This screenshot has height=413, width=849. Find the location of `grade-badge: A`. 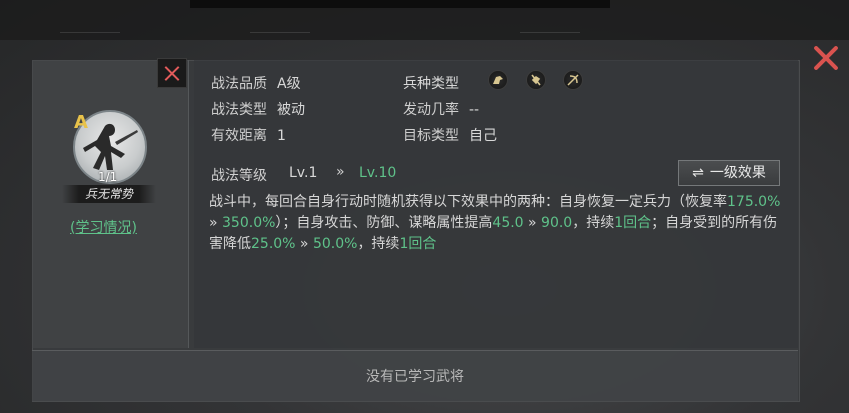

grade-badge: A is located at coordinates (81, 122).